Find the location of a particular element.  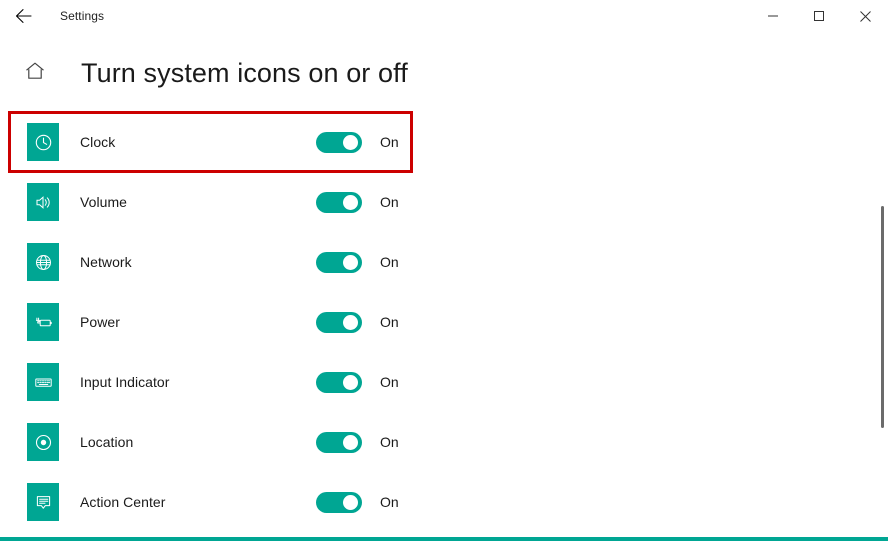

tile-network is located at coordinates (43, 262).